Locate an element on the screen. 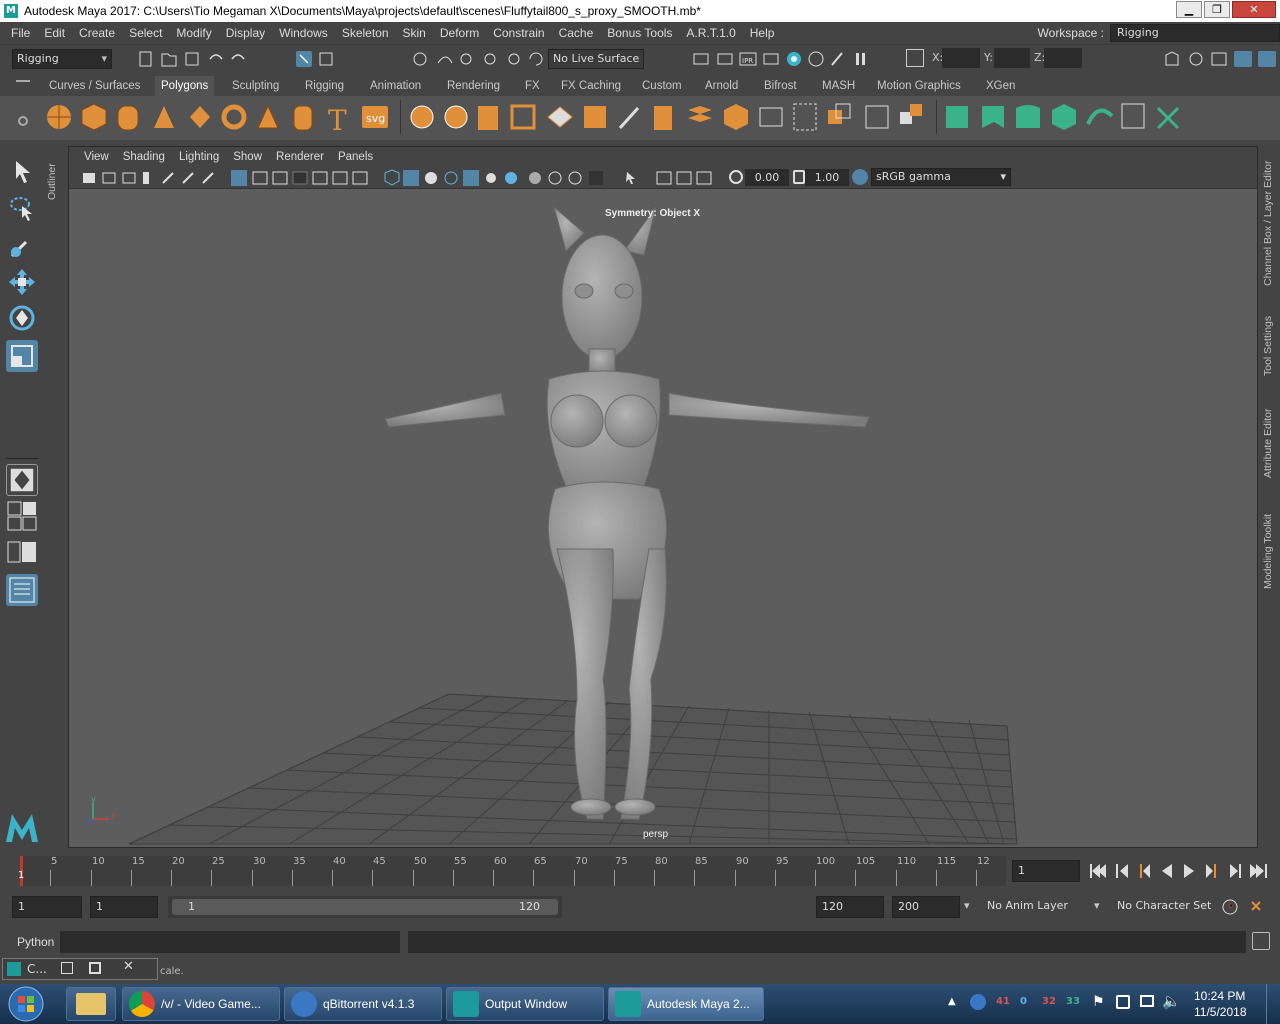 This screenshot has height=1024, width=1280. tab-bifrost: Bifrost is located at coordinates (780, 86).